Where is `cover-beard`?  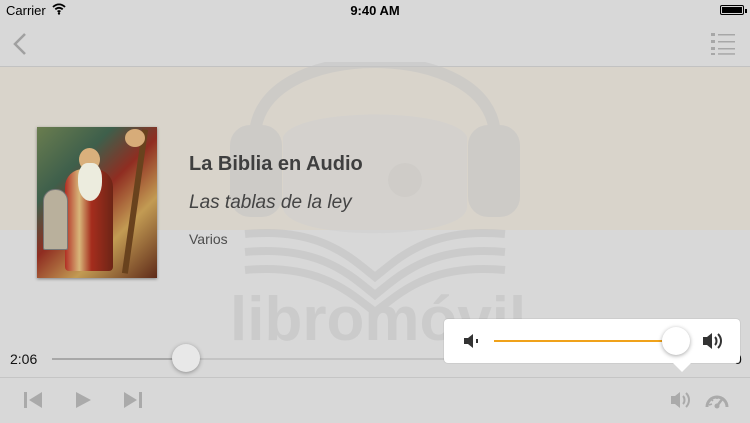 cover-beard is located at coordinates (90, 182).